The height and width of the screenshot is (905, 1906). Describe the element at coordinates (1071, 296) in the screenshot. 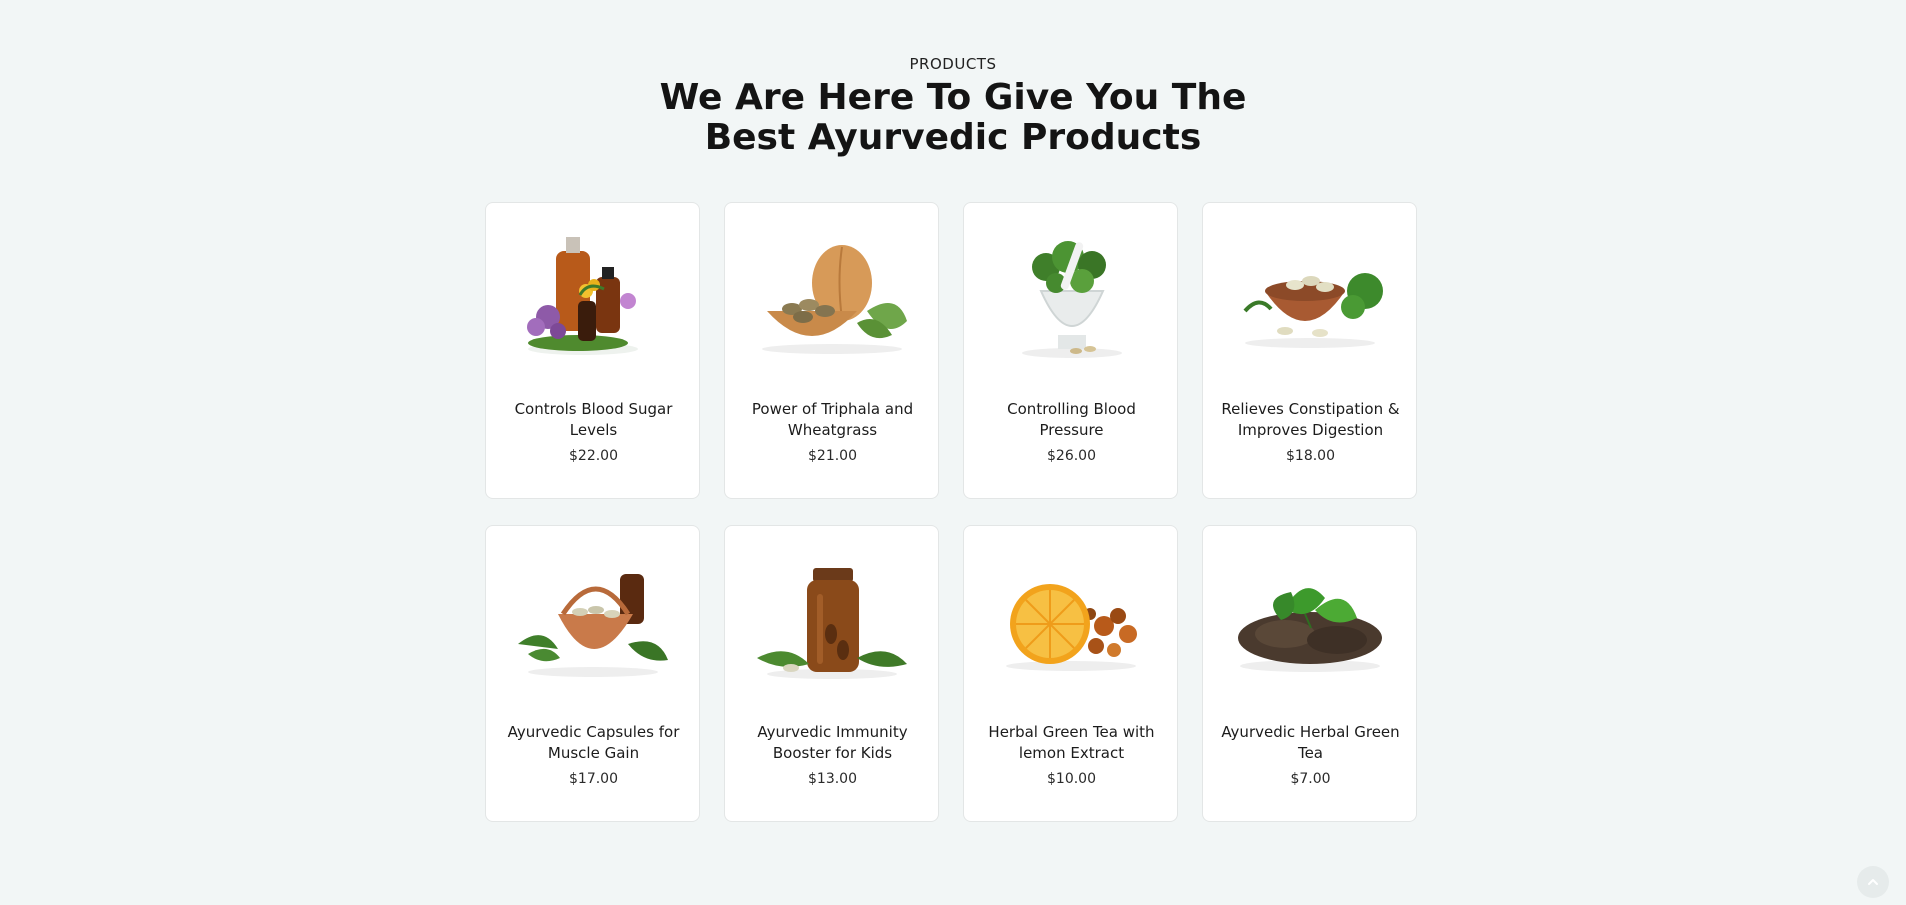

I see `product-image-mortar-herbs` at that location.